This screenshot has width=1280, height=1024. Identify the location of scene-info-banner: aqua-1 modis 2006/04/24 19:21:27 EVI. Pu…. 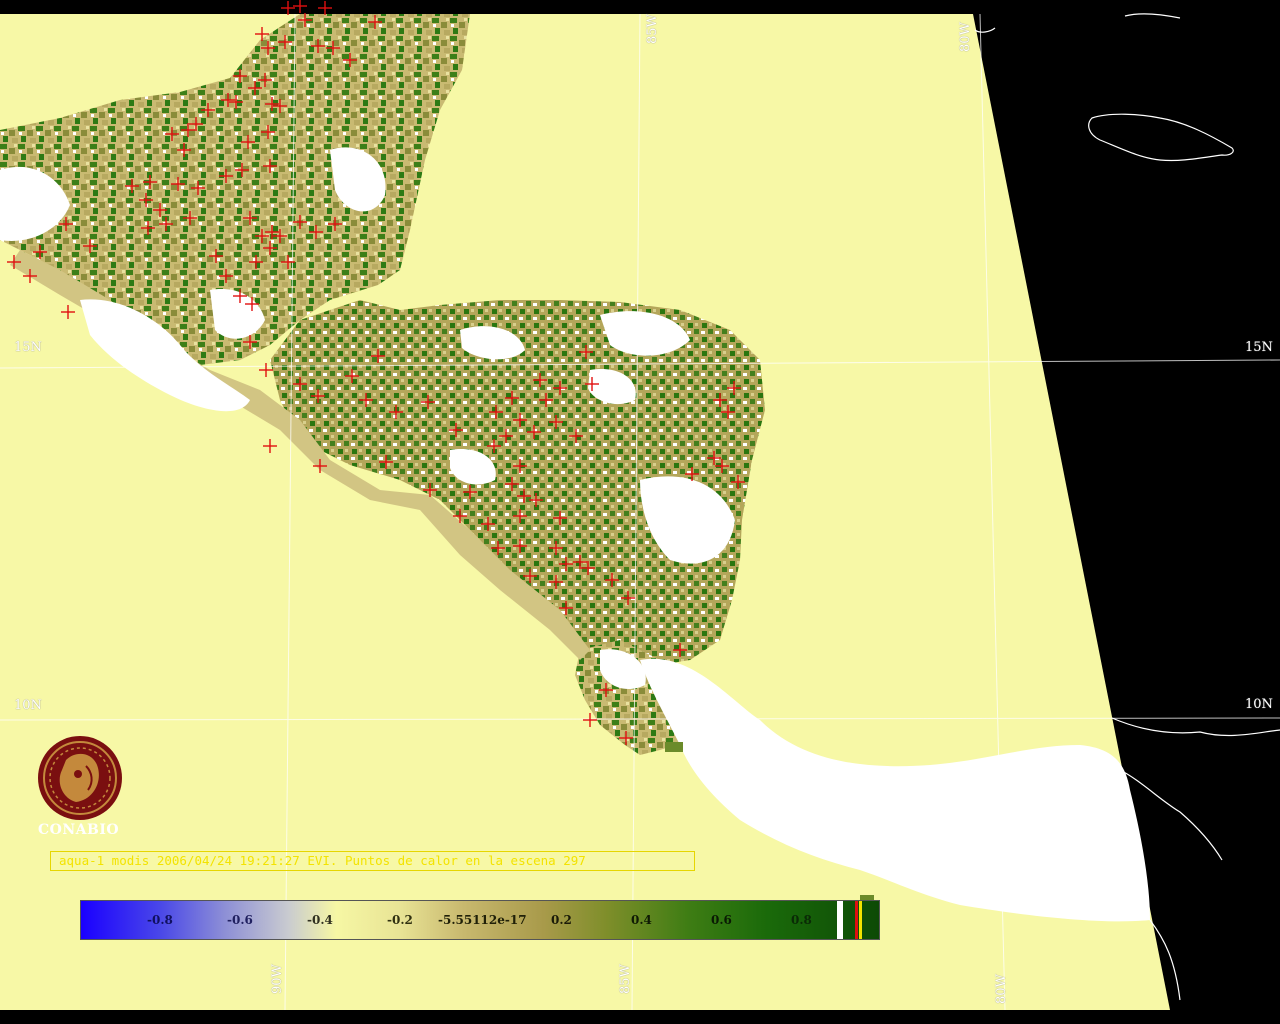
(372, 861).